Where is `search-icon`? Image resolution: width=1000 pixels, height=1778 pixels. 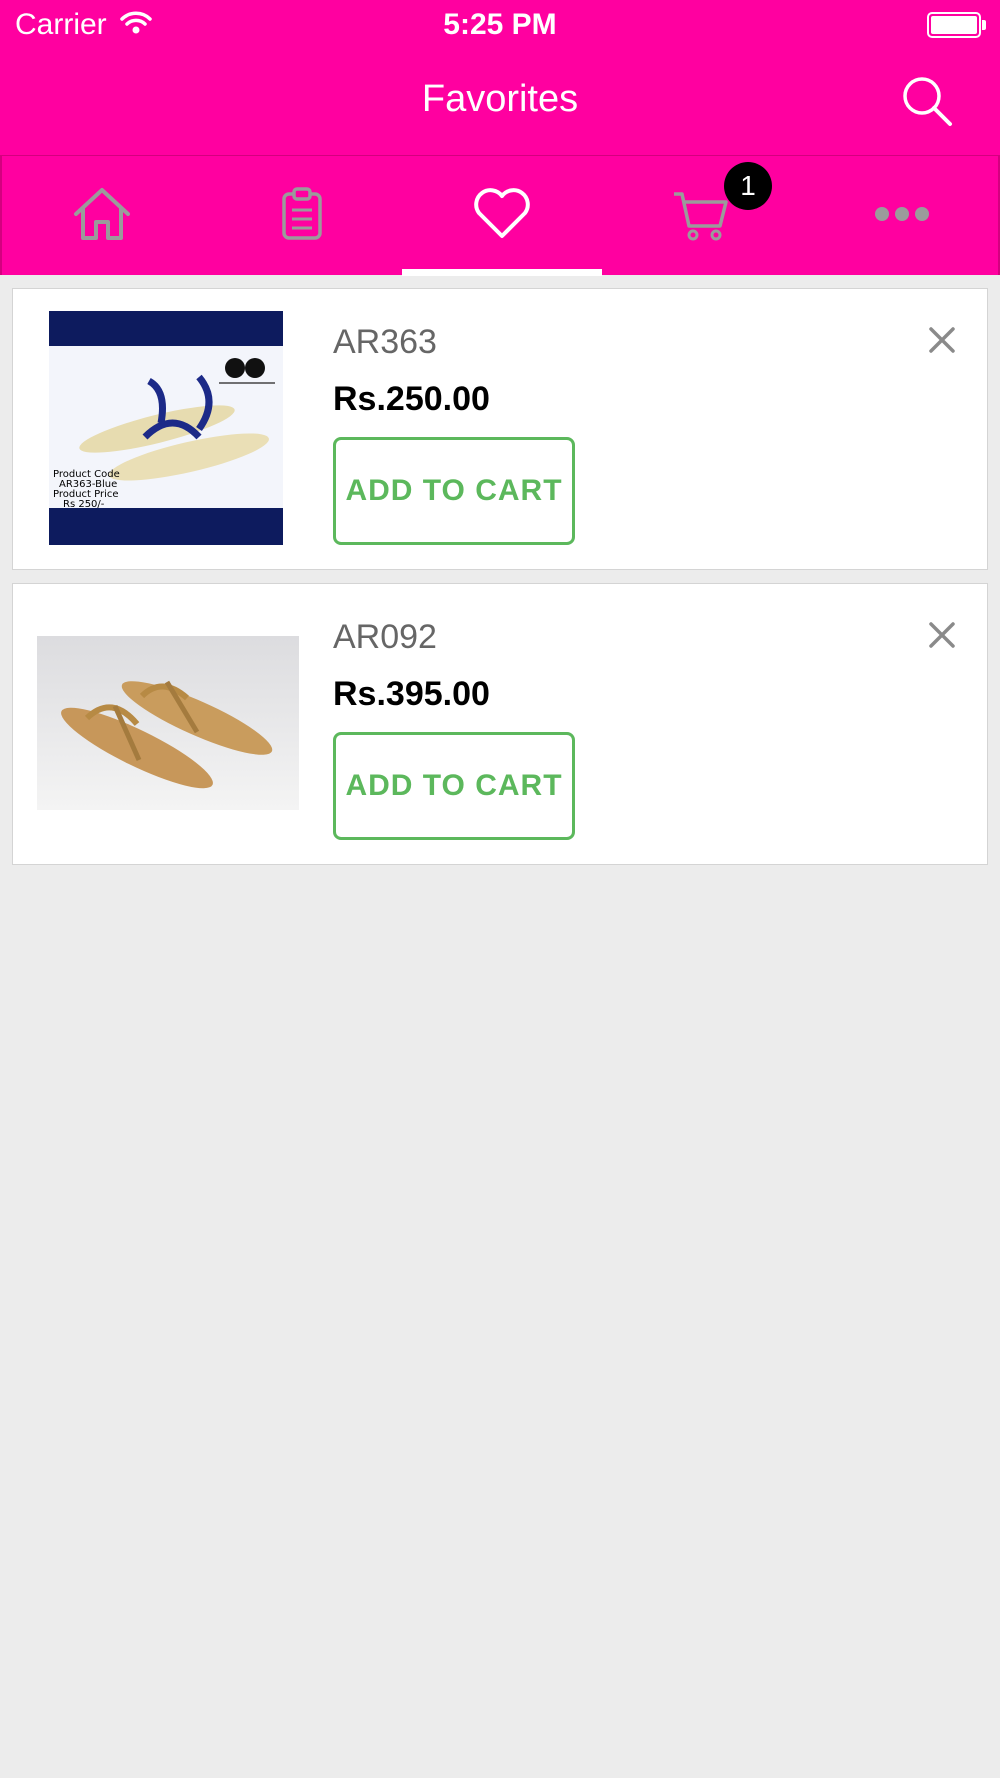 search-icon is located at coordinates (927, 101).